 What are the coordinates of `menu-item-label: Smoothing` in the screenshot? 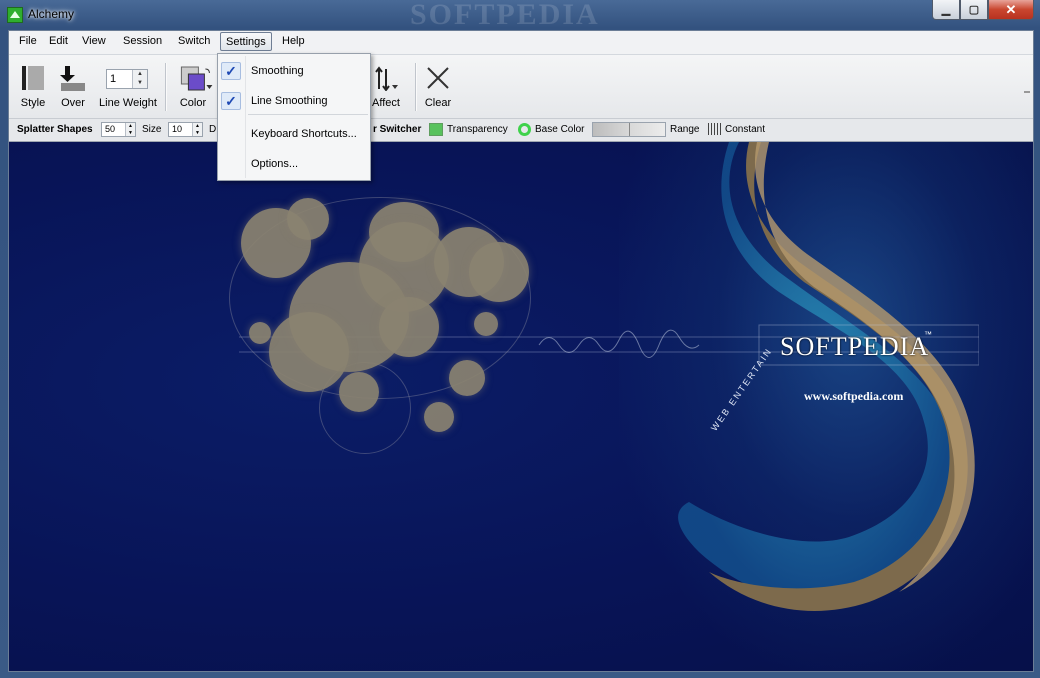 It's located at (277, 71).